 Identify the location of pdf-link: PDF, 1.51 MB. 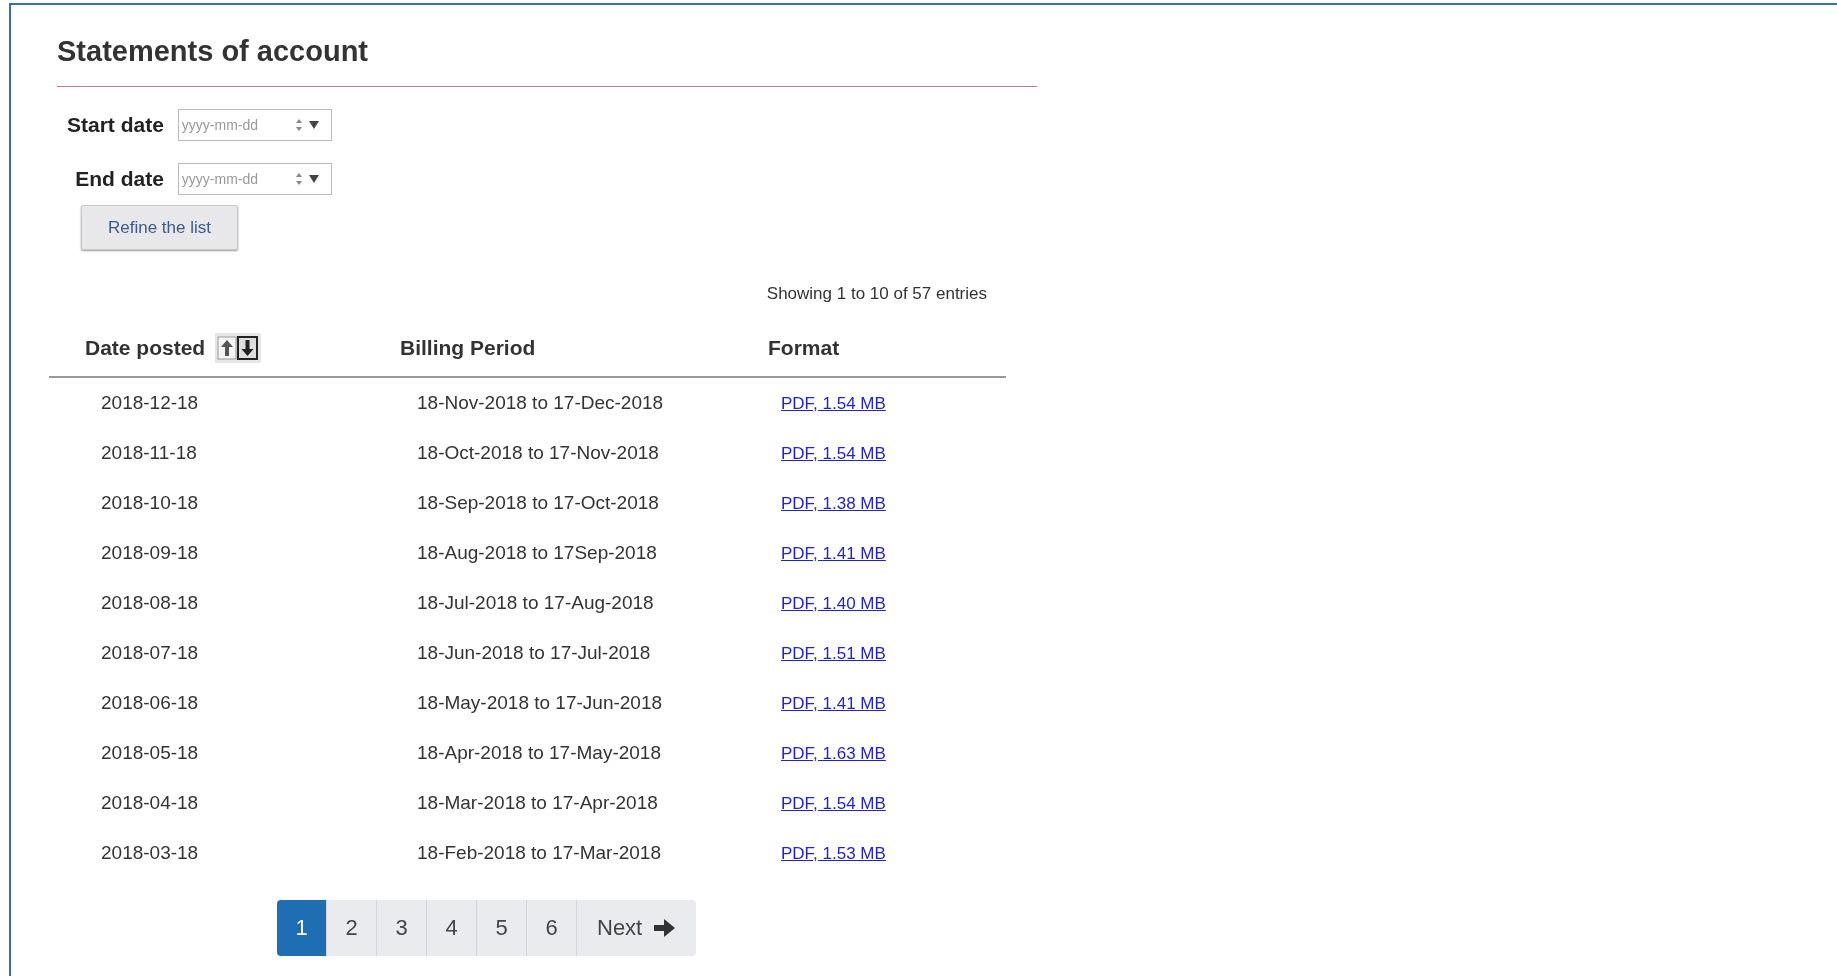
(833, 653).